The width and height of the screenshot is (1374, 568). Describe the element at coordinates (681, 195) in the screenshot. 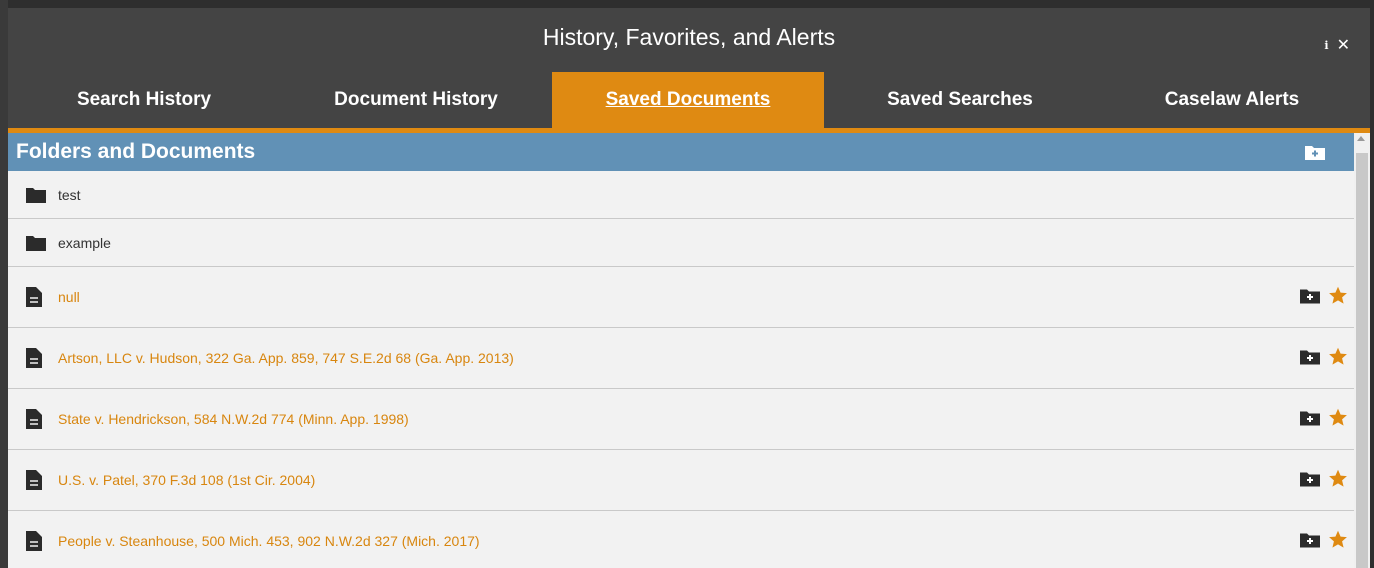

I see `folder-row-test: test` at that location.